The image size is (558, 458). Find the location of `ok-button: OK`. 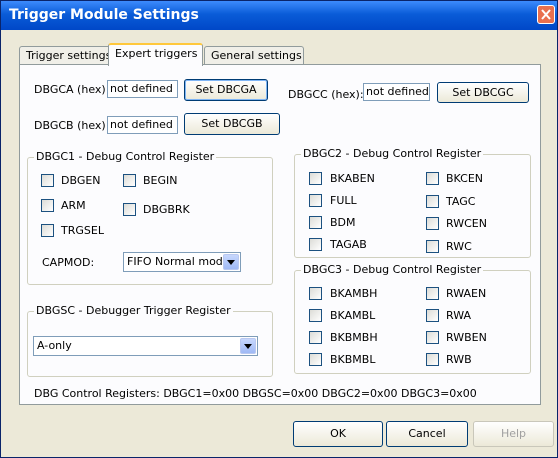

ok-button: OK is located at coordinates (338, 434).